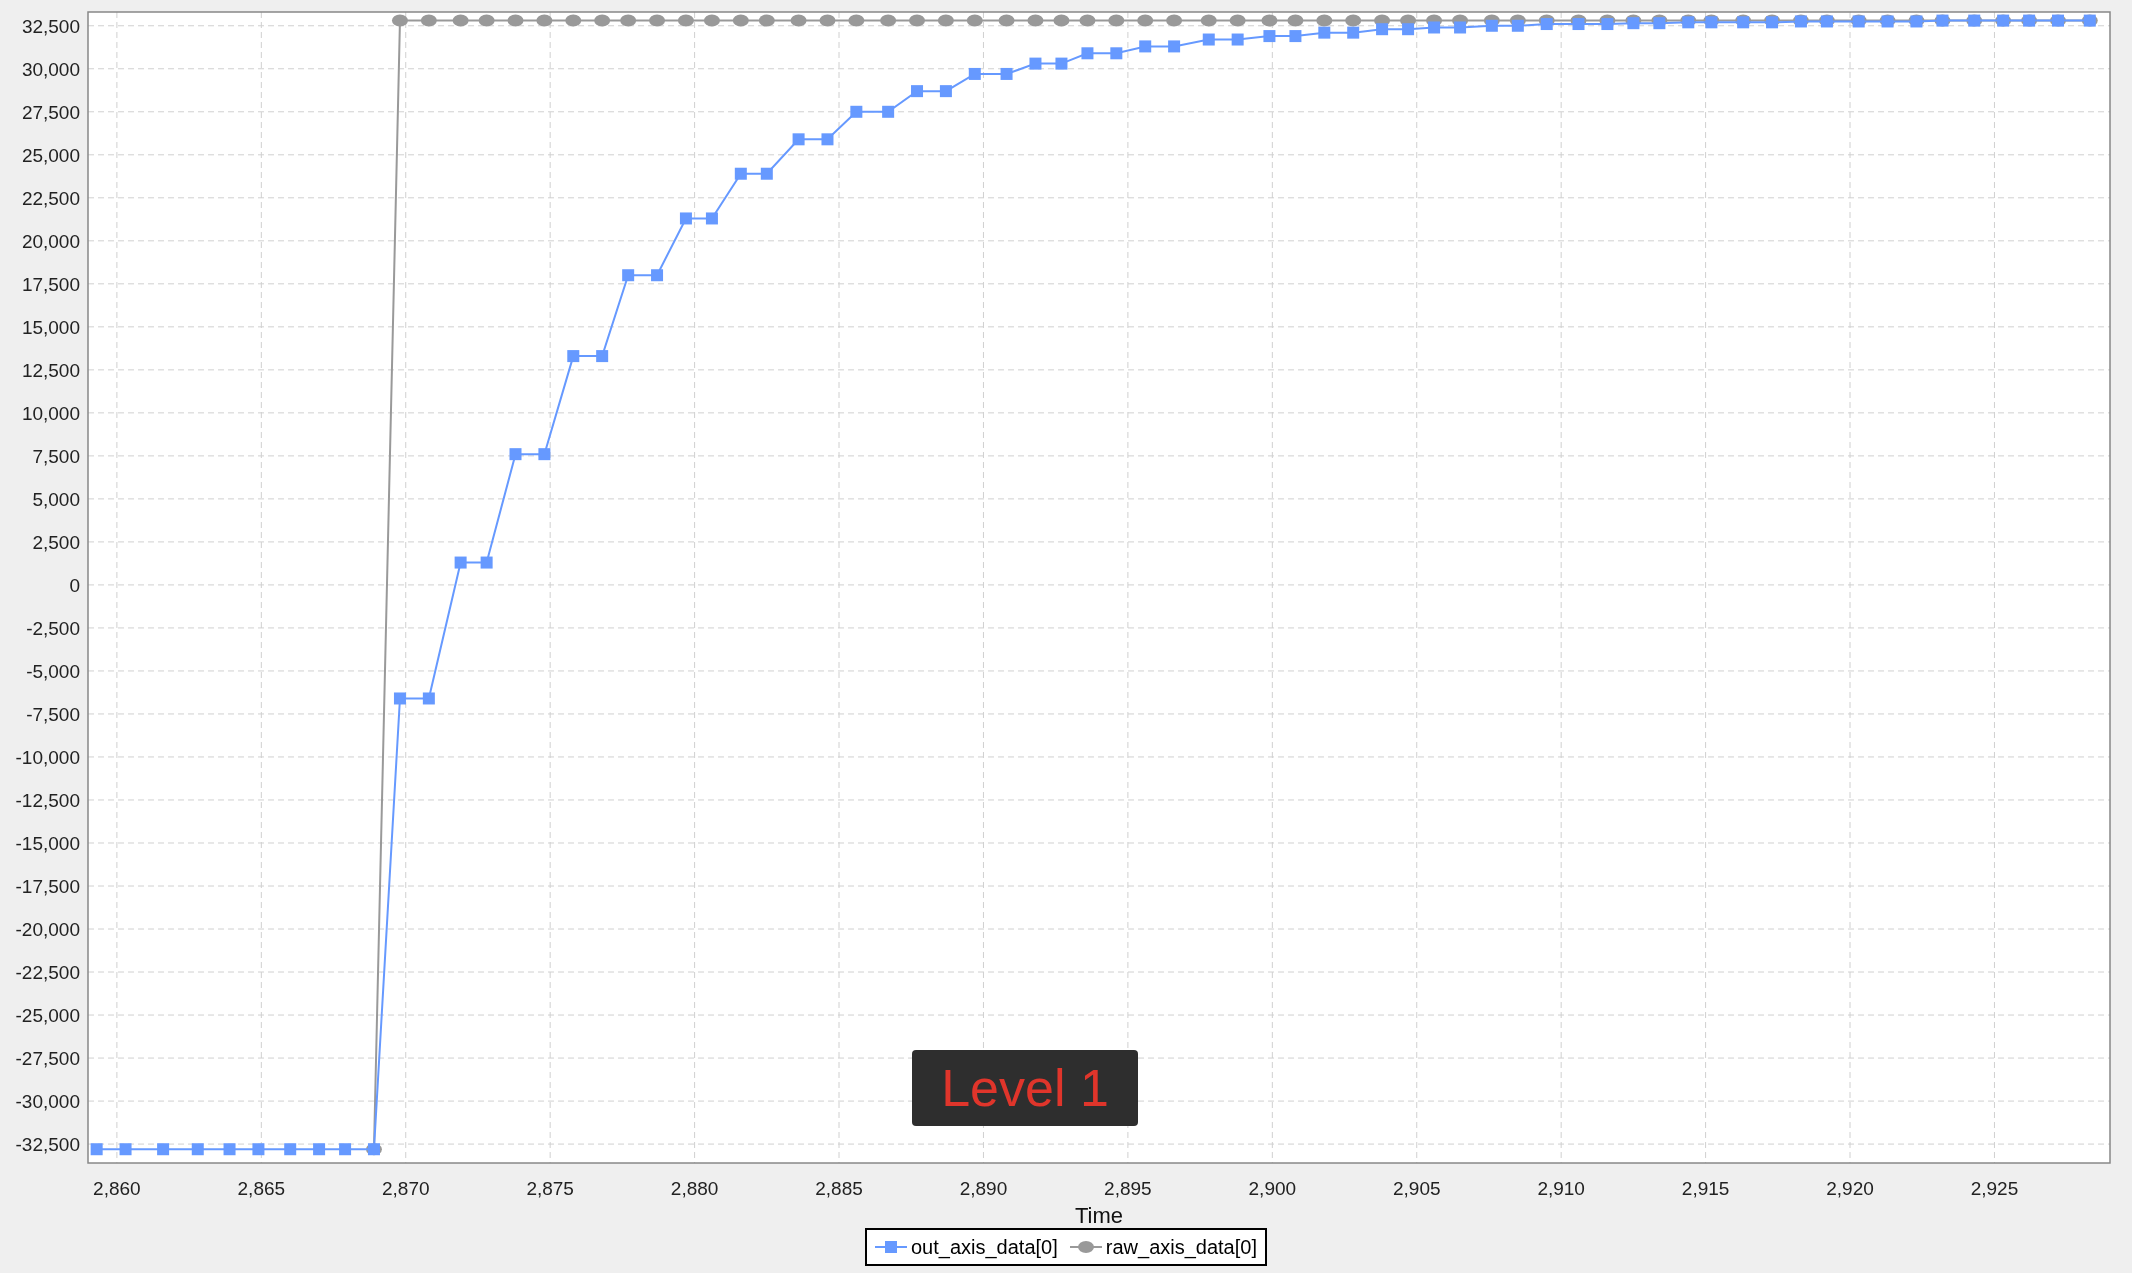  I want to click on axis-tick-label: 2,860, so click(117, 1188).